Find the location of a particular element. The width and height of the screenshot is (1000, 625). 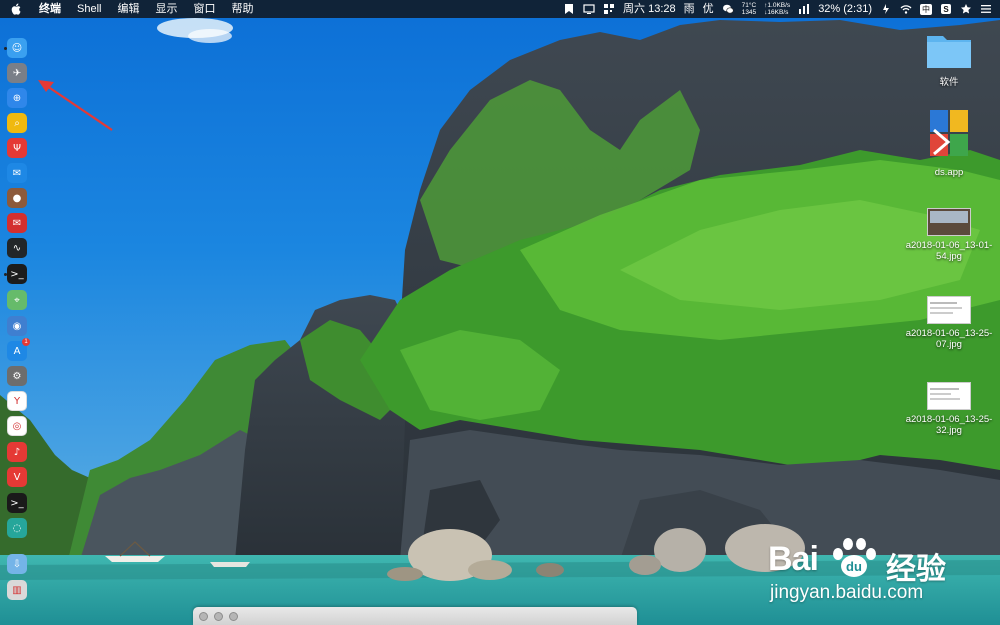

list-icon is located at coordinates (986, 9).